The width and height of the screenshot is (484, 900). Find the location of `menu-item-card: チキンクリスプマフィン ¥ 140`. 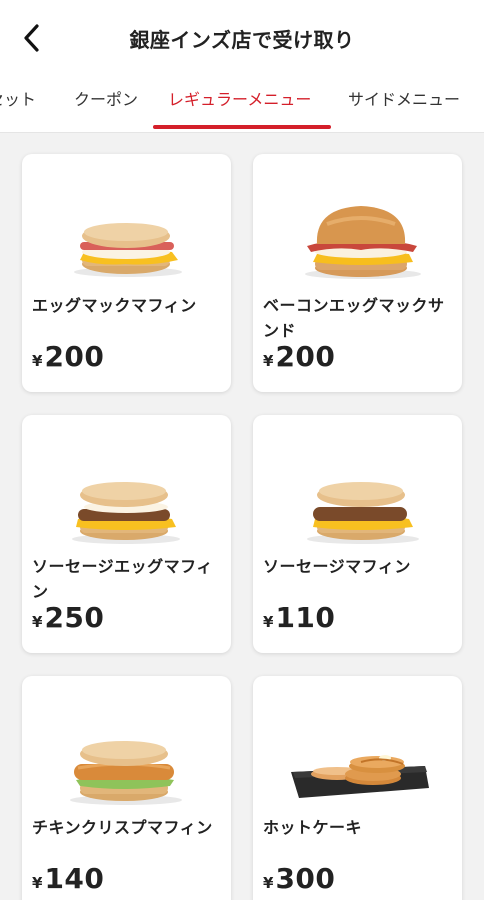

menu-item-card: チキンクリスプマフィン ¥ 140 is located at coordinates (126, 788).